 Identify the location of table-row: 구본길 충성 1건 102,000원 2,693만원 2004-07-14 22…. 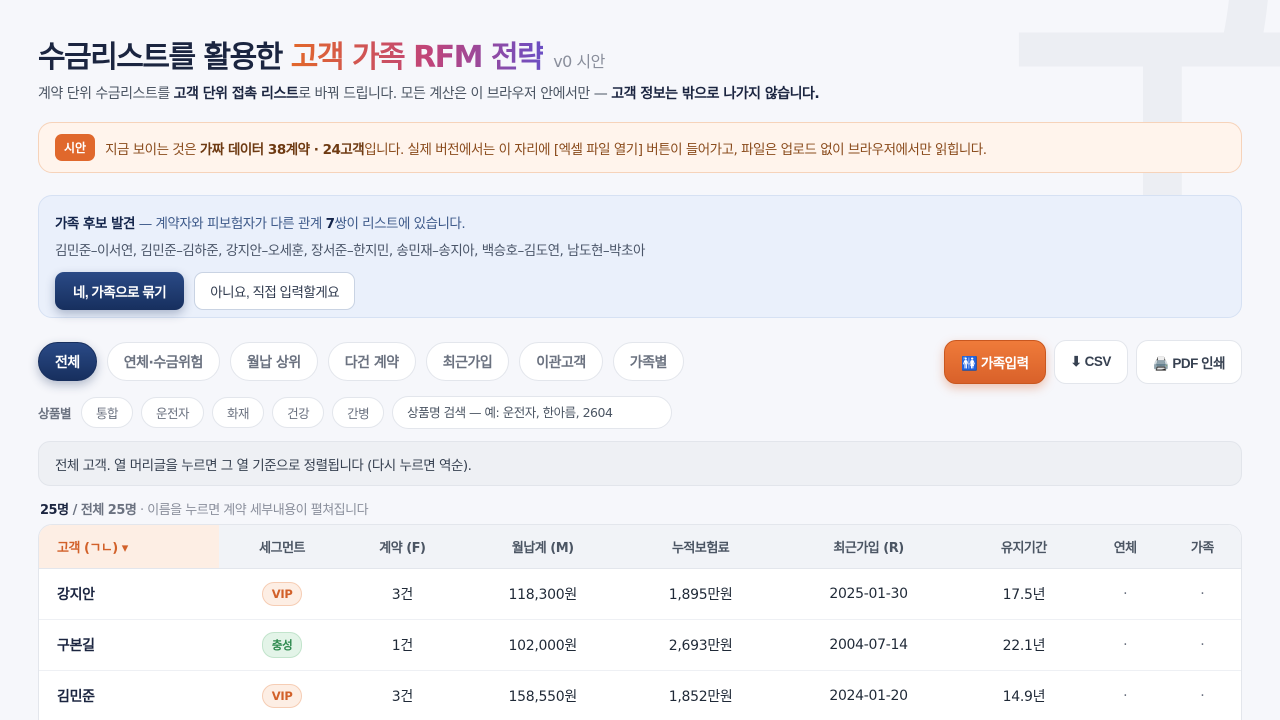
(640, 645).